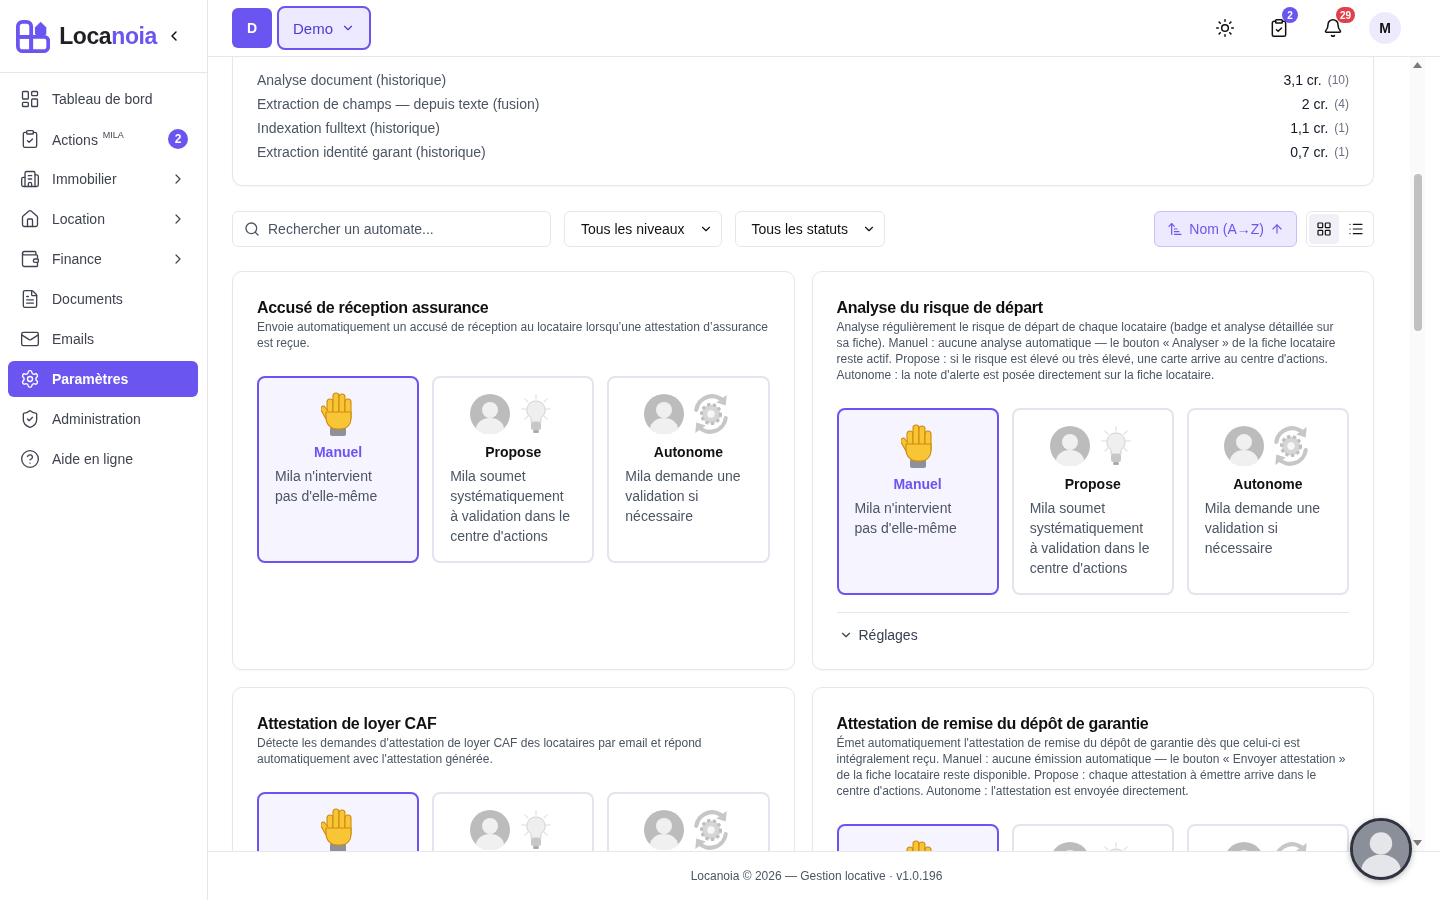 The image size is (1440, 900). Describe the element at coordinates (643, 229) in the screenshot. I see `level-select: Tous les niveaux` at that location.